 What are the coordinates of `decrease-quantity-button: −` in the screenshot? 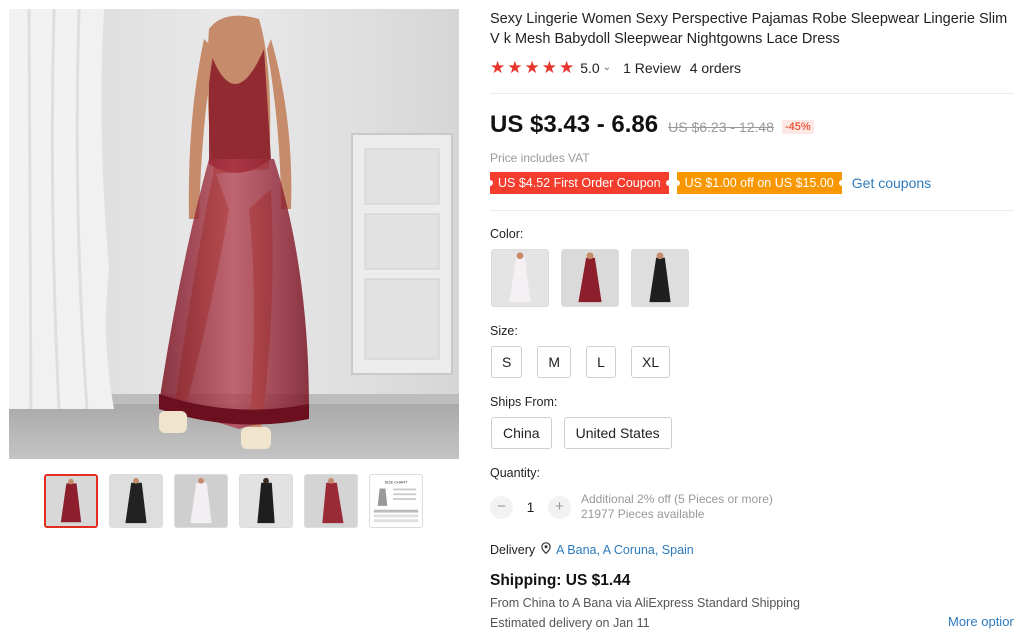 It's located at (501, 507).